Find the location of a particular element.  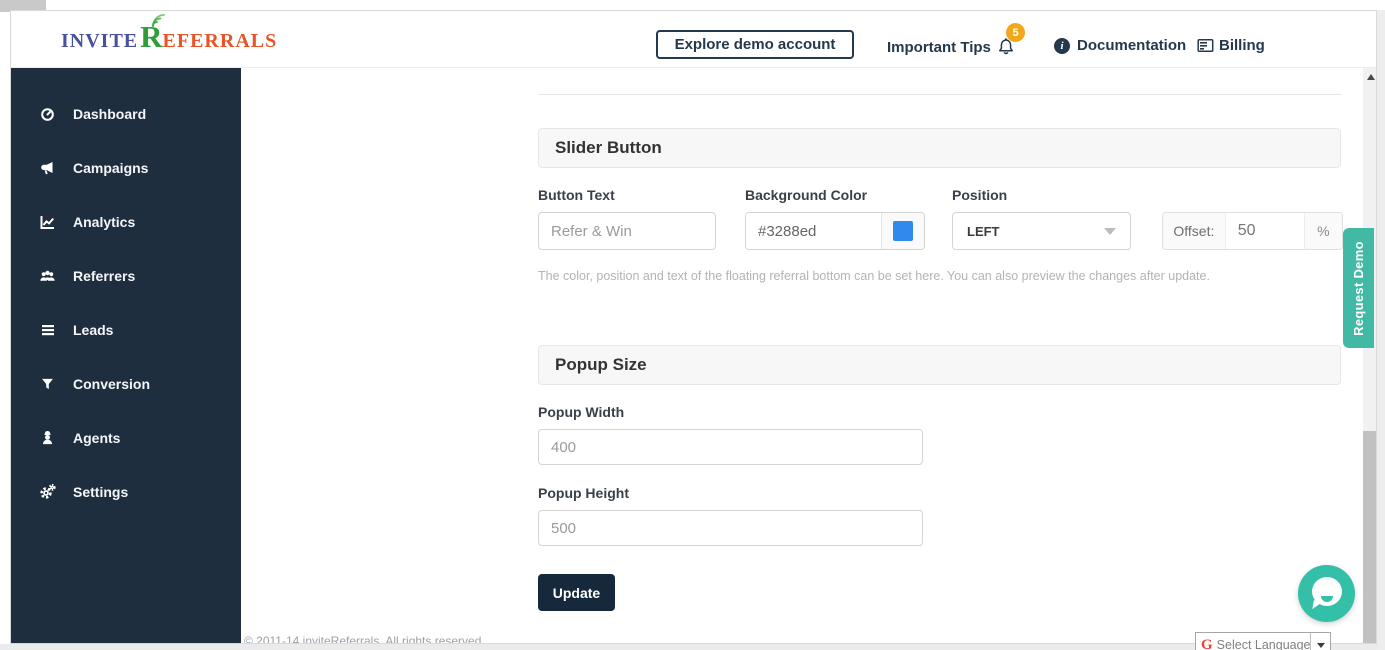

background-color-input is located at coordinates (813, 231).